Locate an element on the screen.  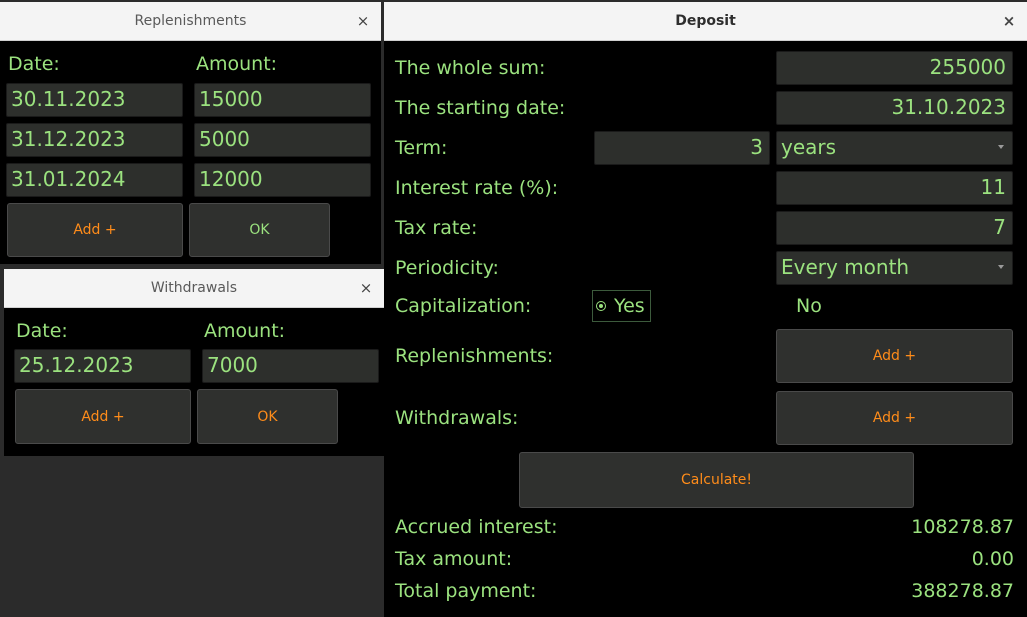
replenishment-date-field: 31.01.2024 is located at coordinates (94, 180).